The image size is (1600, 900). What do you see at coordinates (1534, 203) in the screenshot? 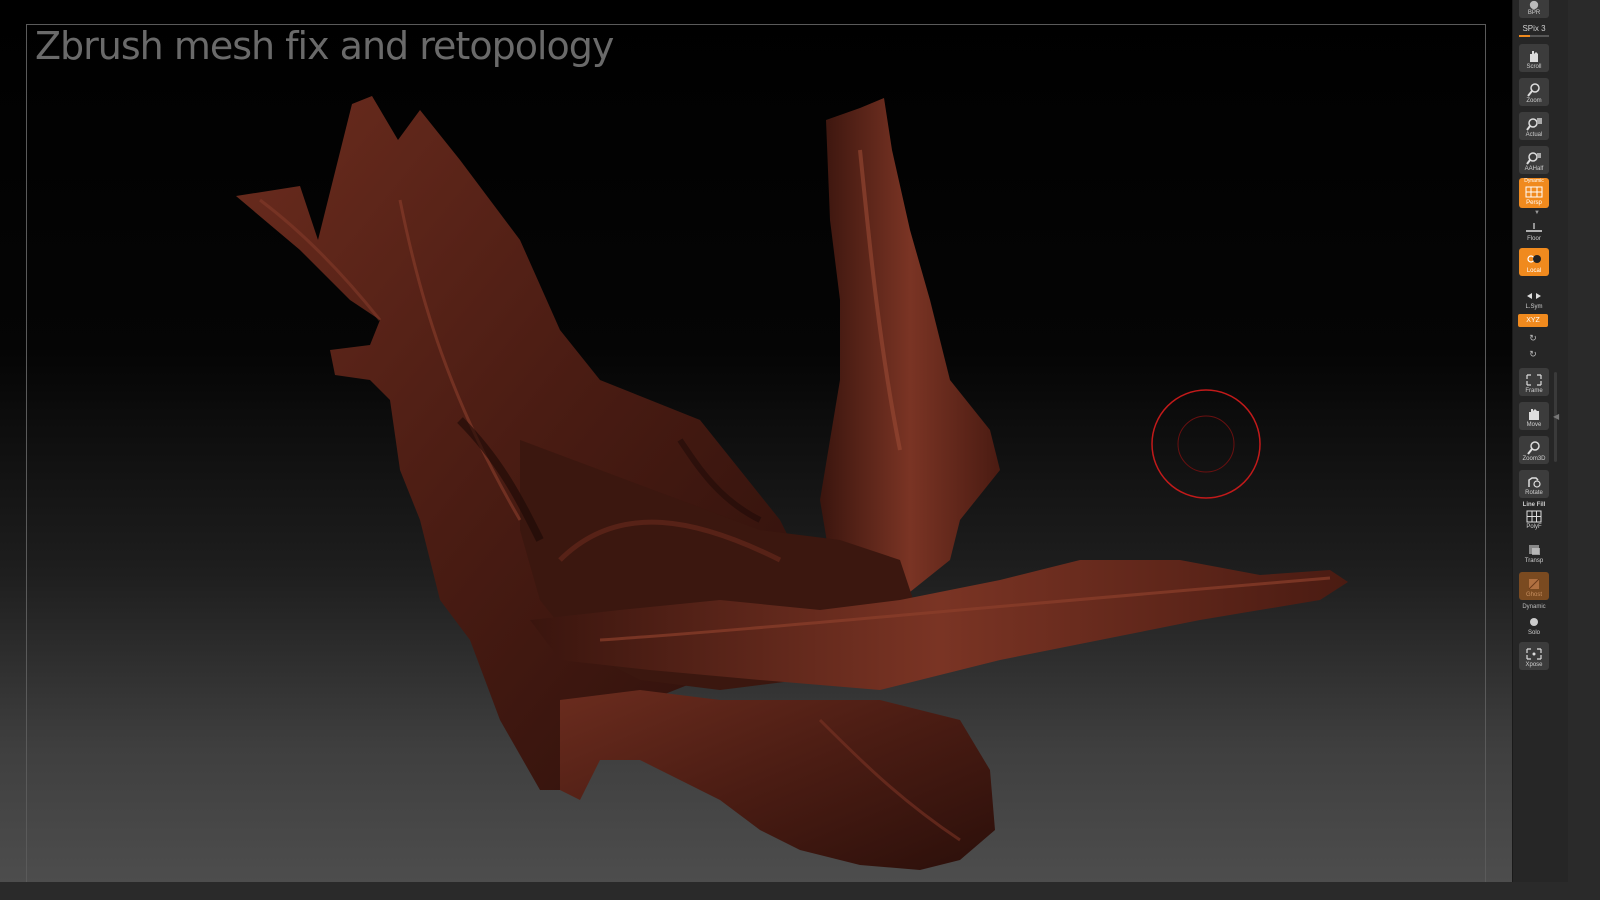
I see `persp-label: Persp` at bounding box center [1534, 203].